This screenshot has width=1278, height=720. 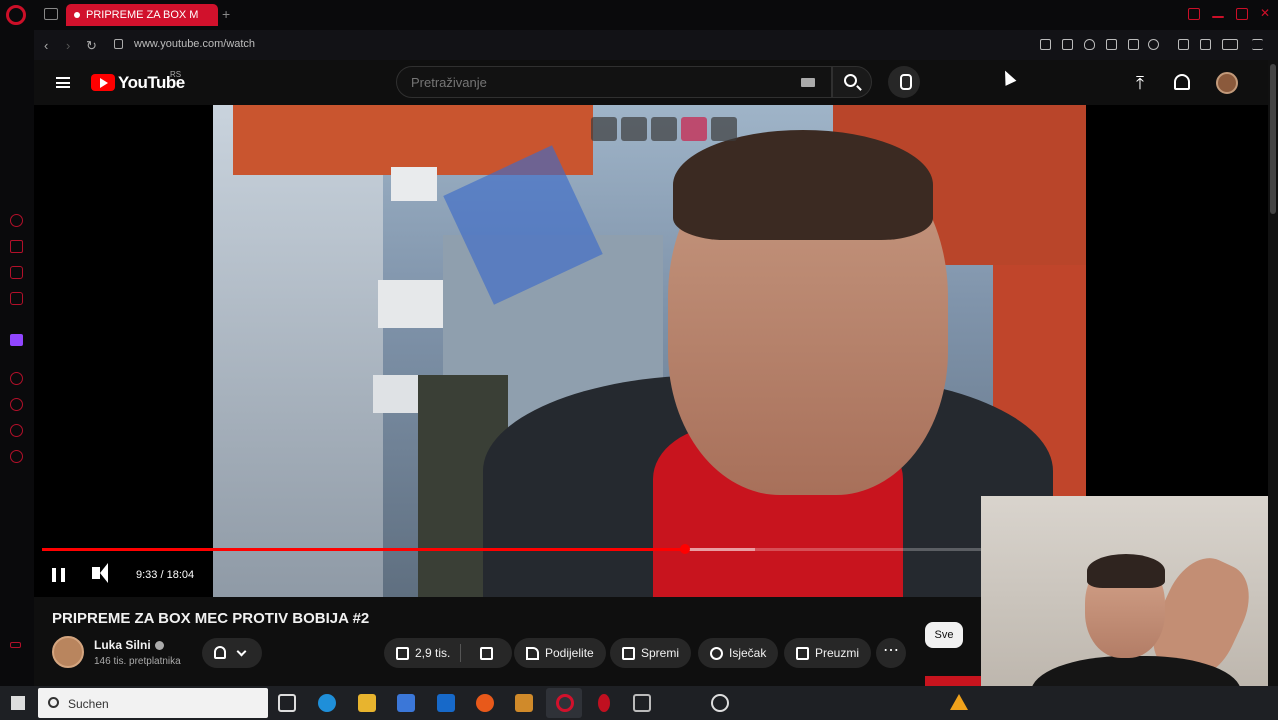 What do you see at coordinates (406, 703) in the screenshot?
I see `store-icon` at bounding box center [406, 703].